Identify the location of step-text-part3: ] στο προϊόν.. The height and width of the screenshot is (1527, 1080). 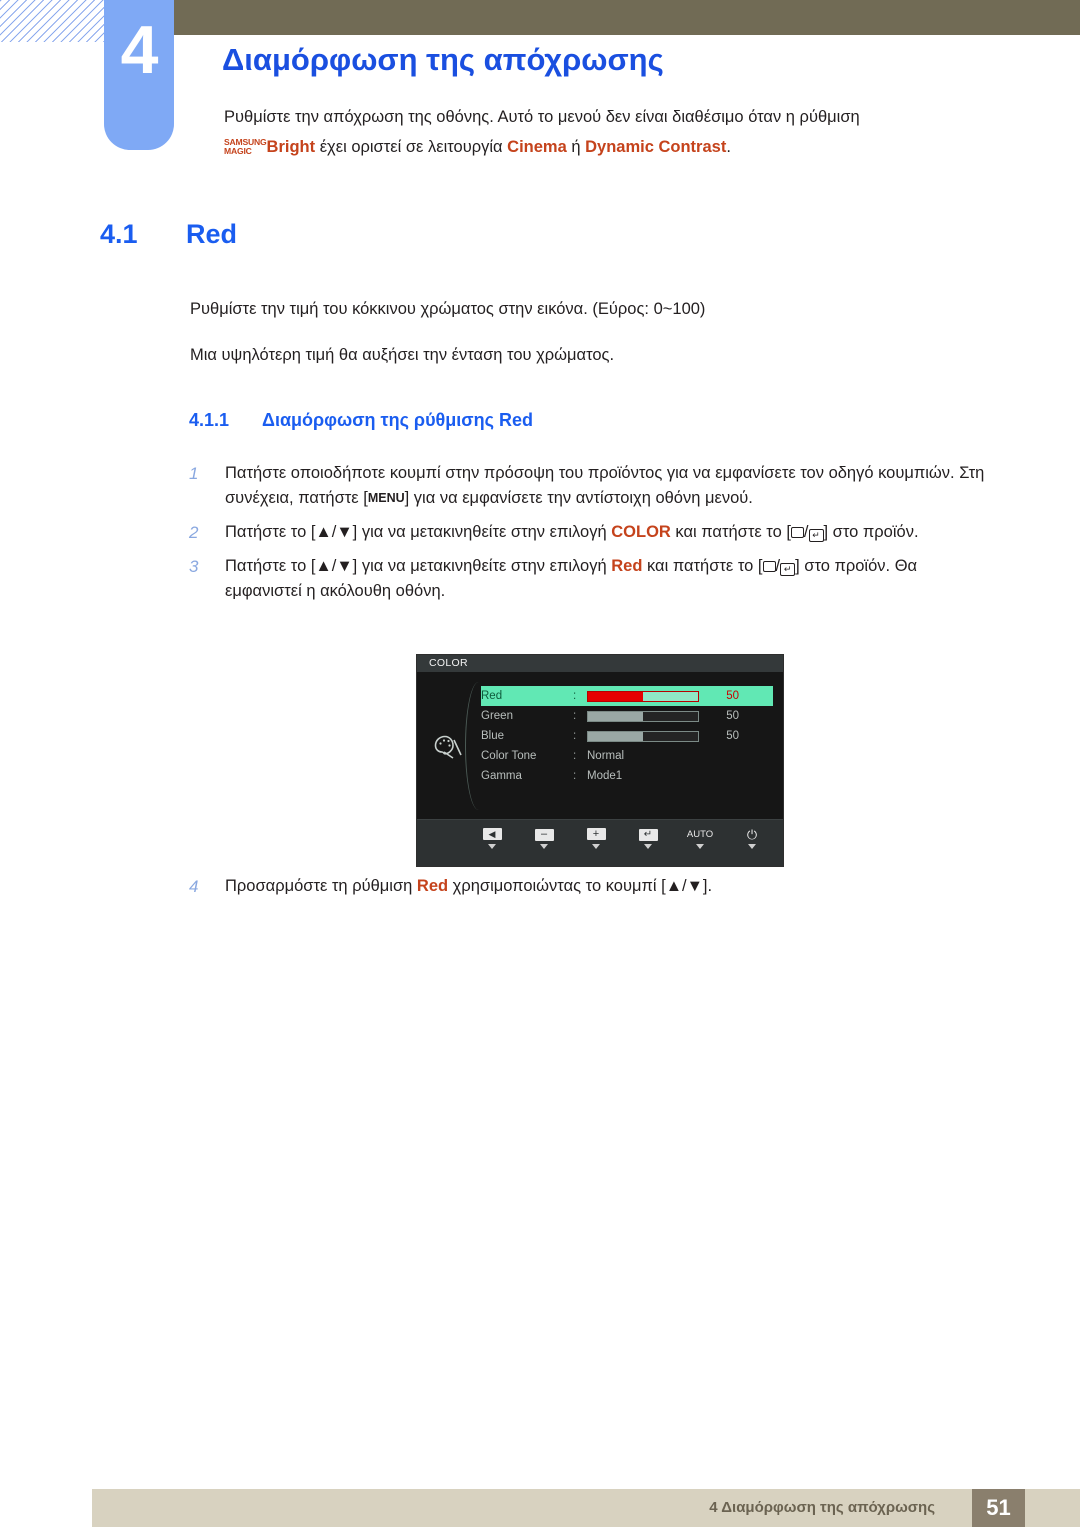
(871, 532).